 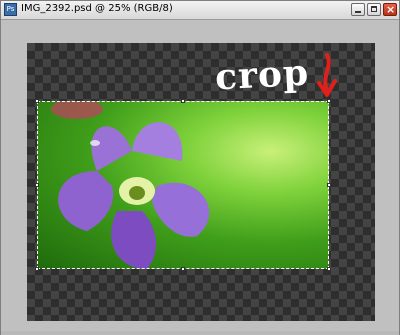 What do you see at coordinates (10, 9) in the screenshot?
I see `photoshop-document-icon: Ps` at bounding box center [10, 9].